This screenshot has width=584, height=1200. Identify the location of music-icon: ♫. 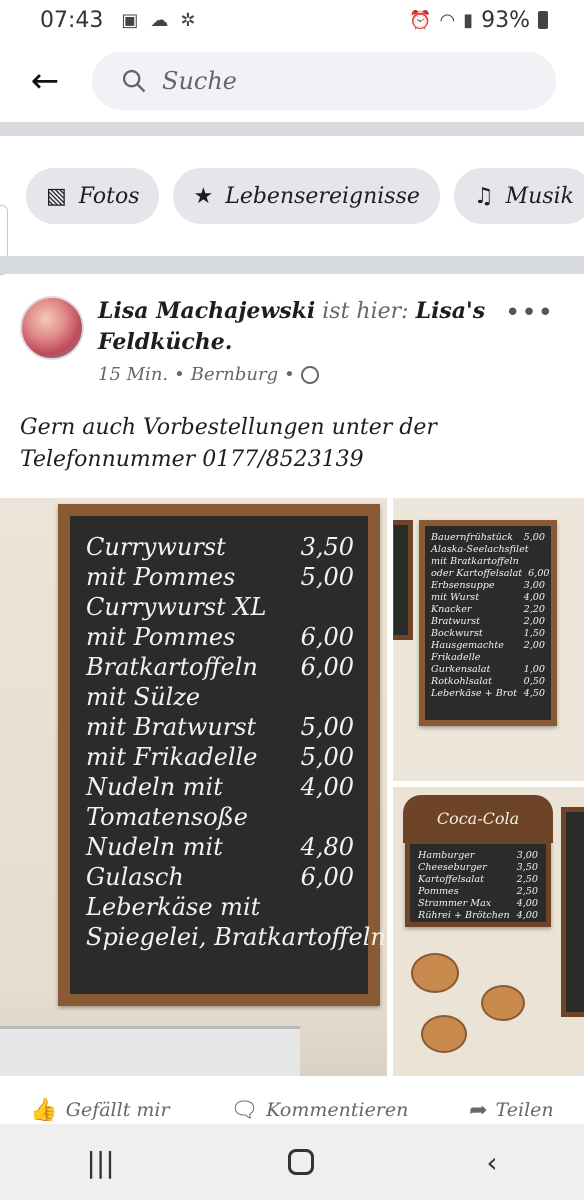
(483, 196).